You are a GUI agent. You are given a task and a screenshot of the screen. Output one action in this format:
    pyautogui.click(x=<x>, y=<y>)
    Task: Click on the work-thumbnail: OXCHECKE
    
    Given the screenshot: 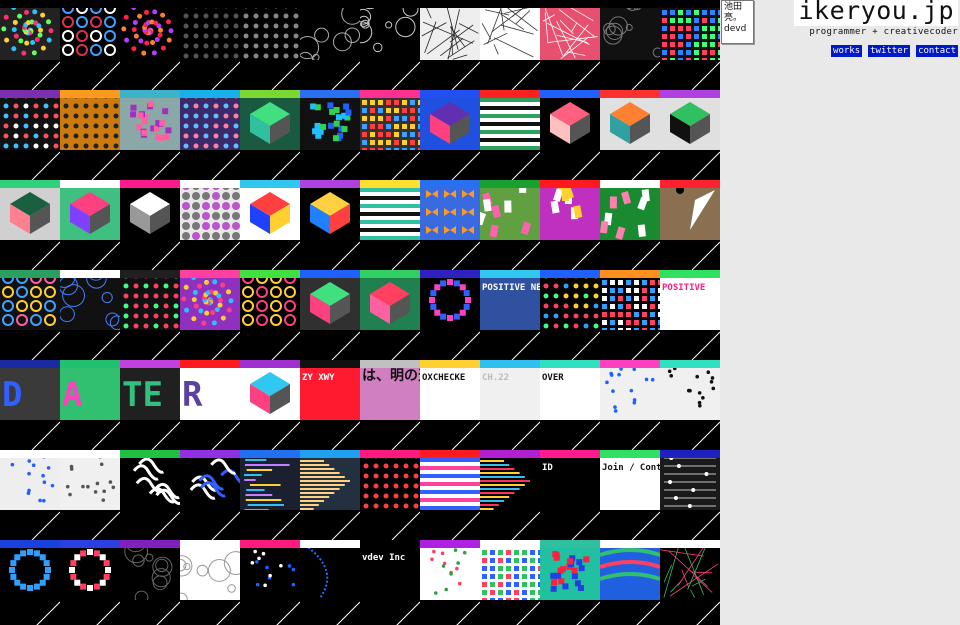 What is the action you would take?
    pyautogui.click(x=450, y=405)
    